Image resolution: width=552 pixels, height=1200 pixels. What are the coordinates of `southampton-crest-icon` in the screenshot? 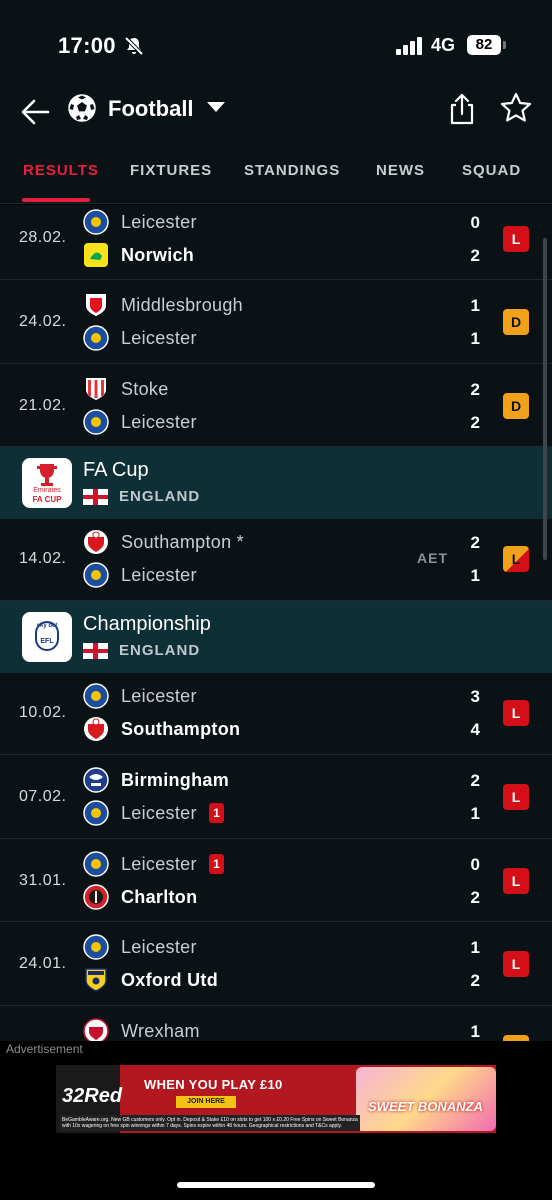 It's located at (96, 729).